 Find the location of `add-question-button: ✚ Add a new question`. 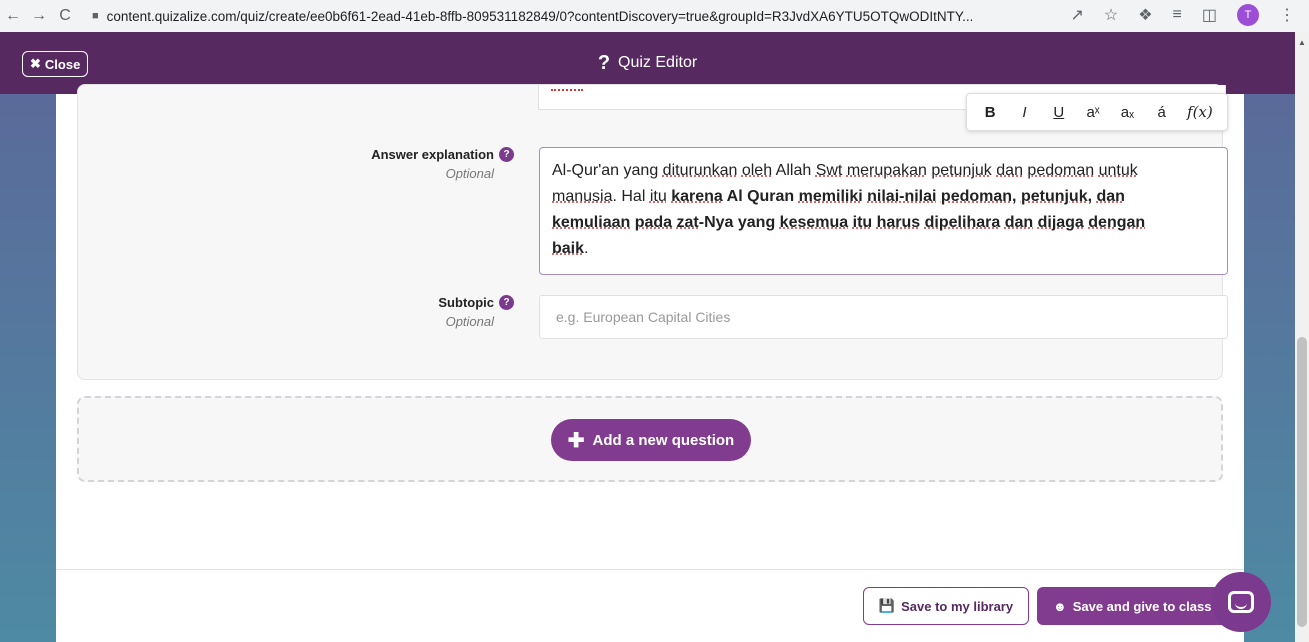

add-question-button: ✚ Add a new question is located at coordinates (651, 440).